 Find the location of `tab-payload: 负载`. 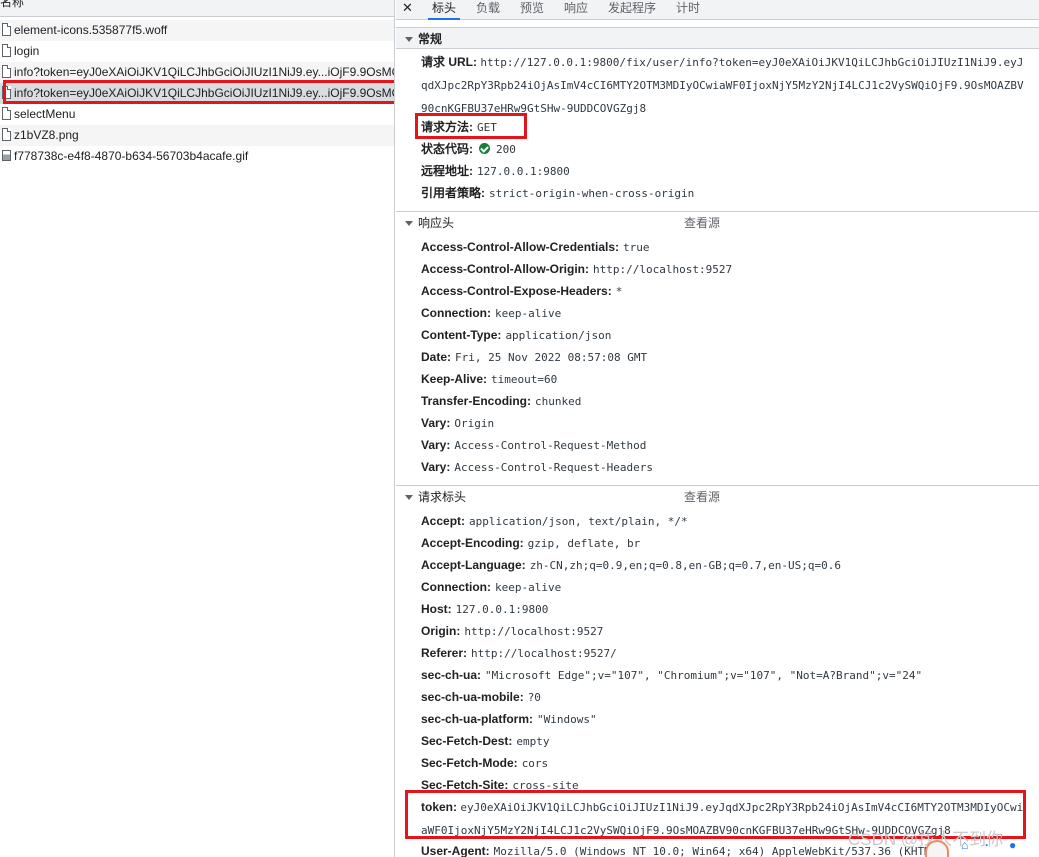

tab-payload: 负载 is located at coordinates (488, 10).